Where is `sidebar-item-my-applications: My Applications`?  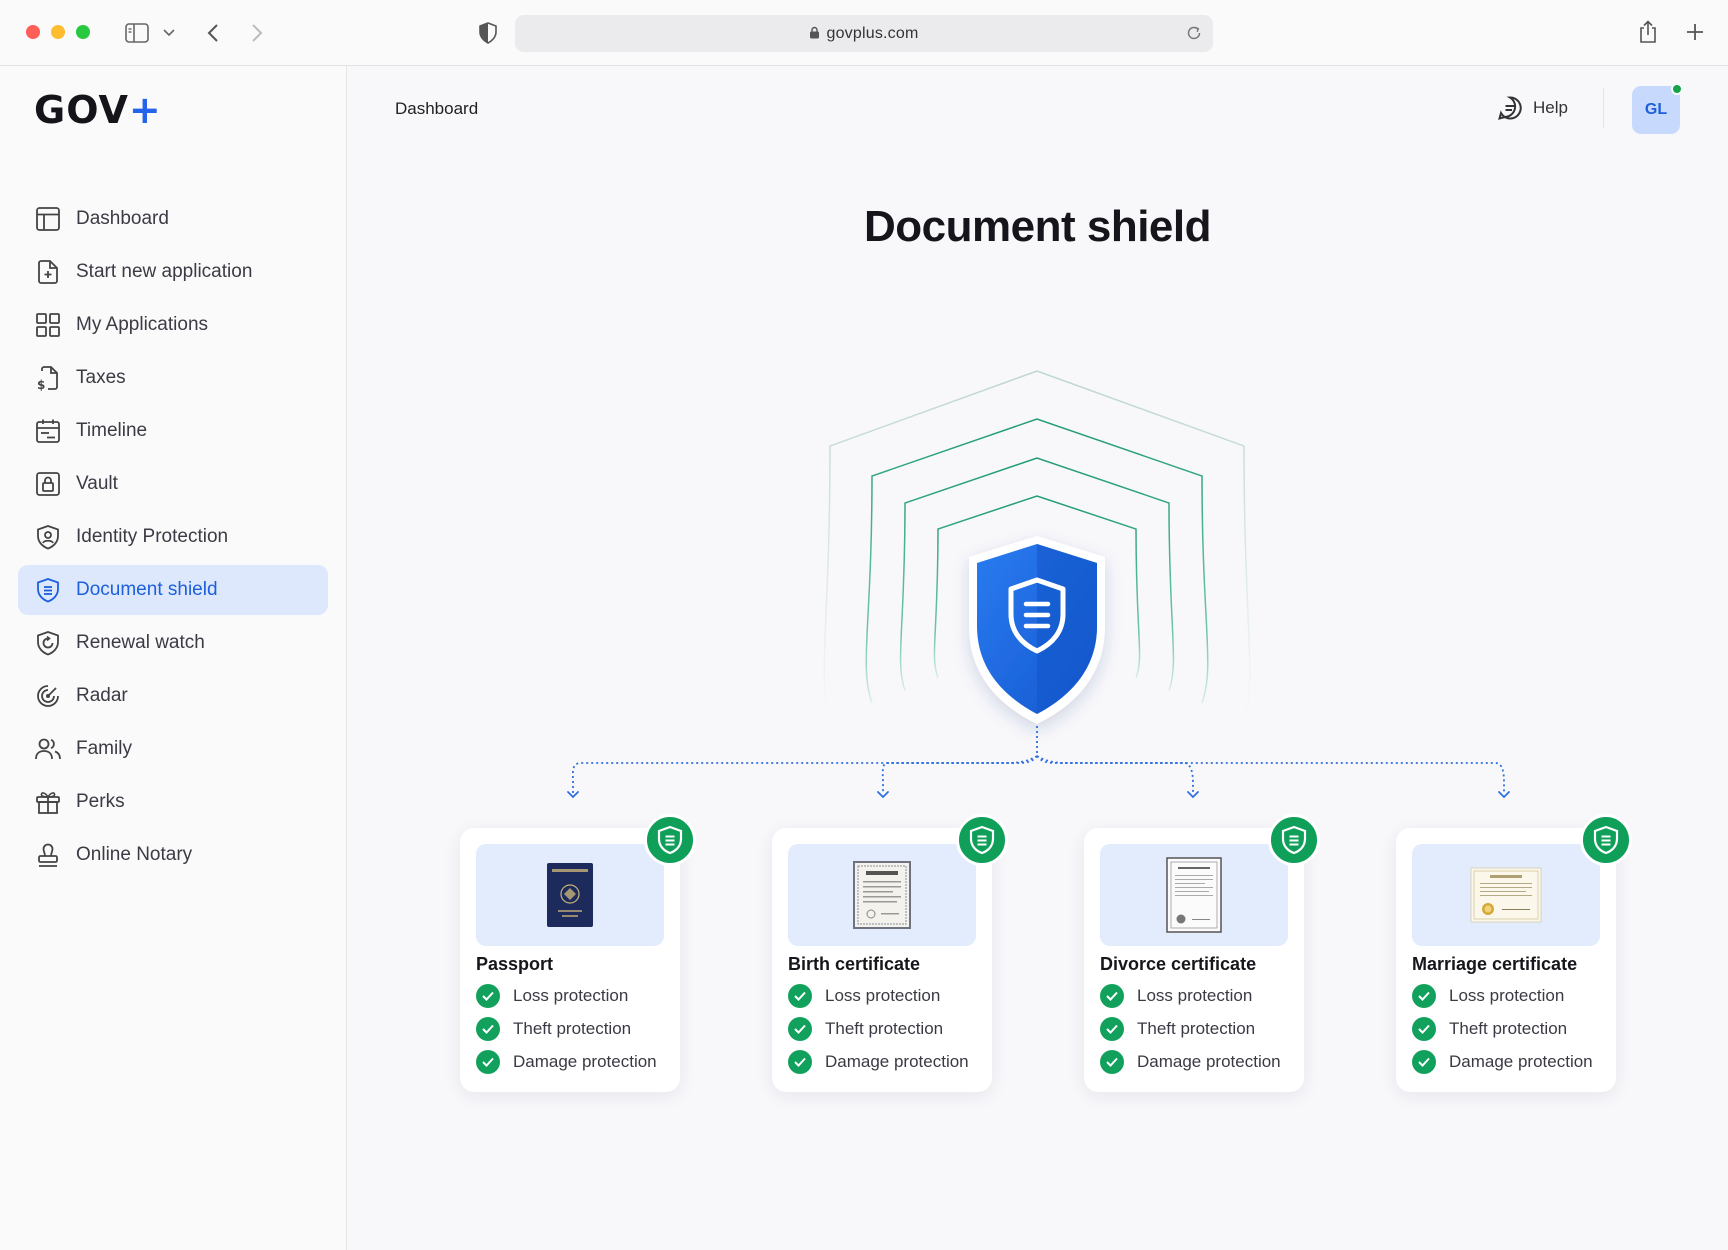 sidebar-item-my-applications: My Applications is located at coordinates (173, 325).